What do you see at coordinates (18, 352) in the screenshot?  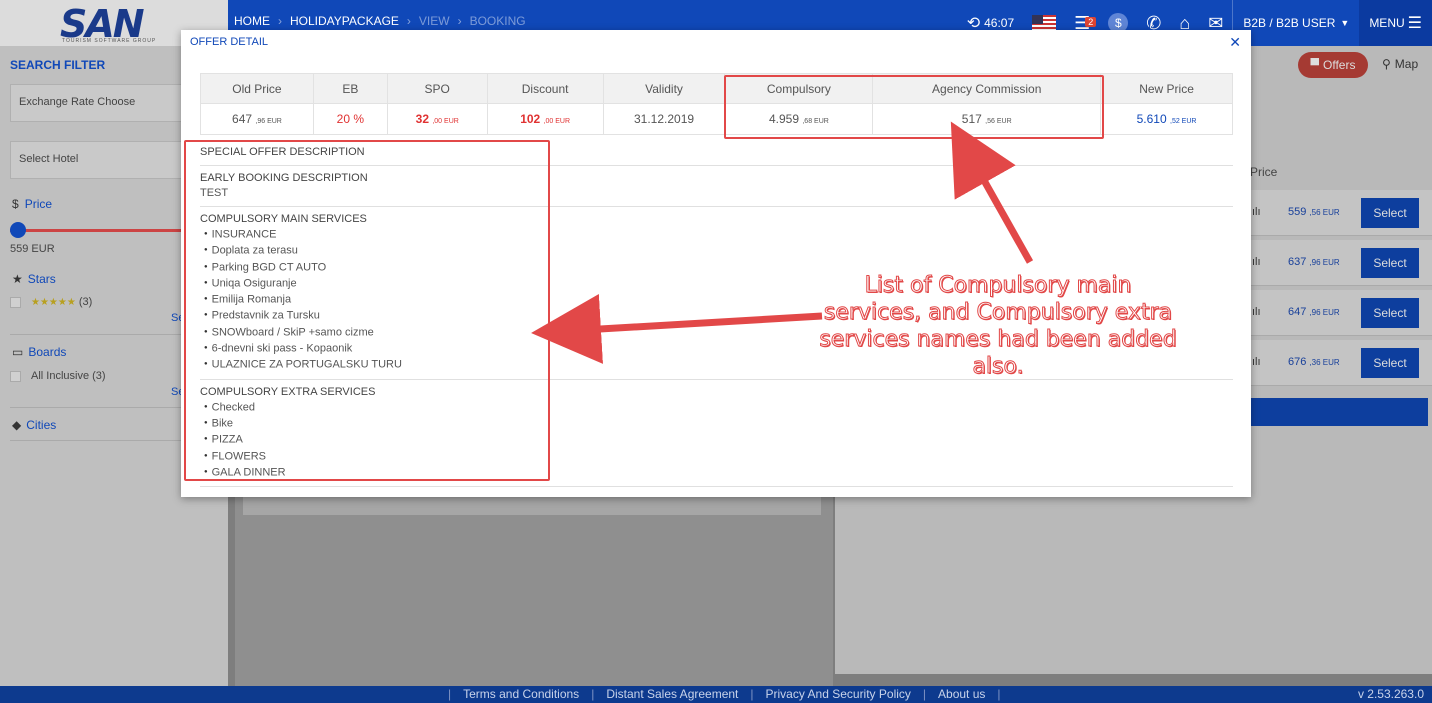 I see `bed-icon: ▭` at bounding box center [18, 352].